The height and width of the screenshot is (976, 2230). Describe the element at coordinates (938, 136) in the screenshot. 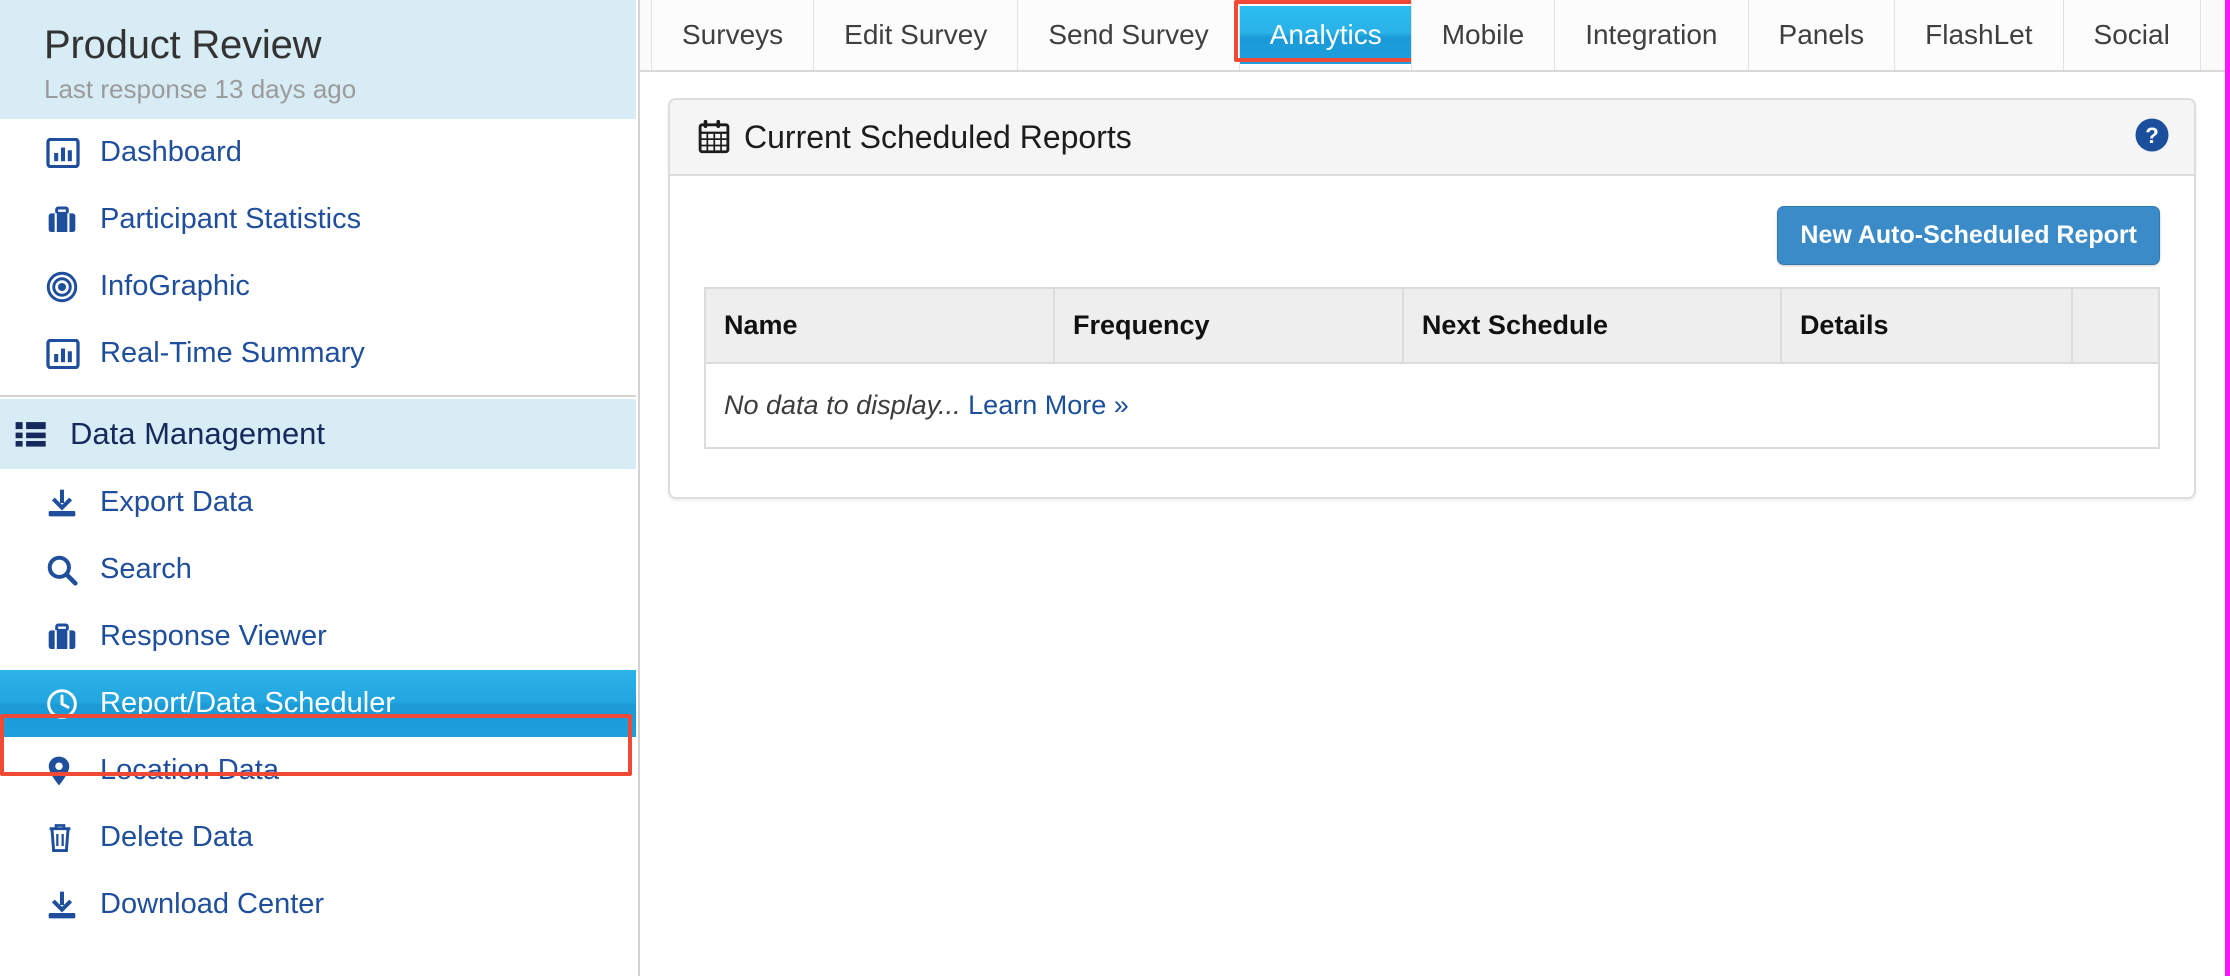

I see `panel-title-label: Current Scheduled Reports` at that location.